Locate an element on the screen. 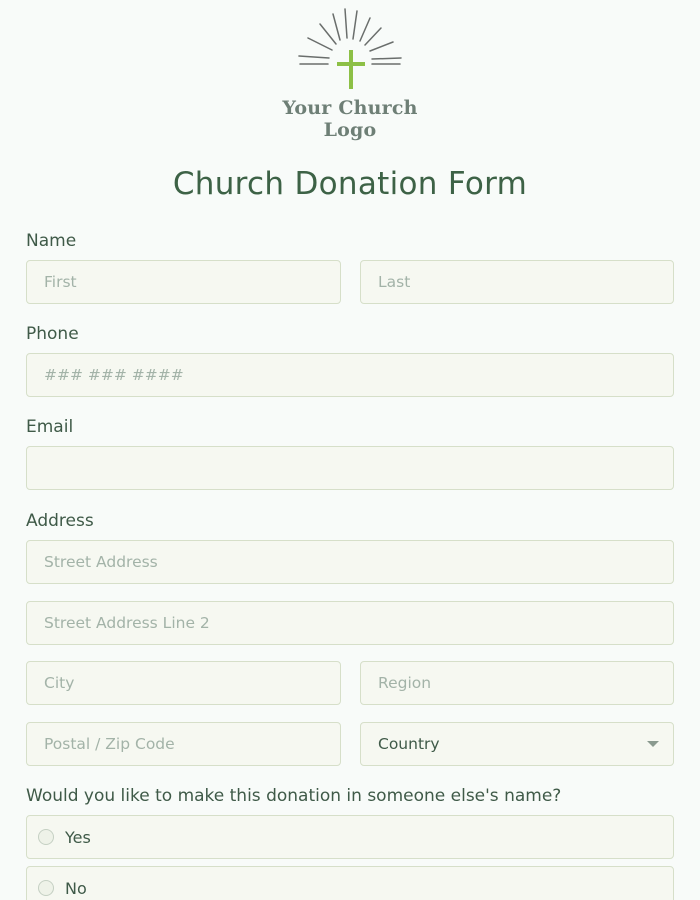  postal-code-input: Postal / Zip Code is located at coordinates (183, 744).